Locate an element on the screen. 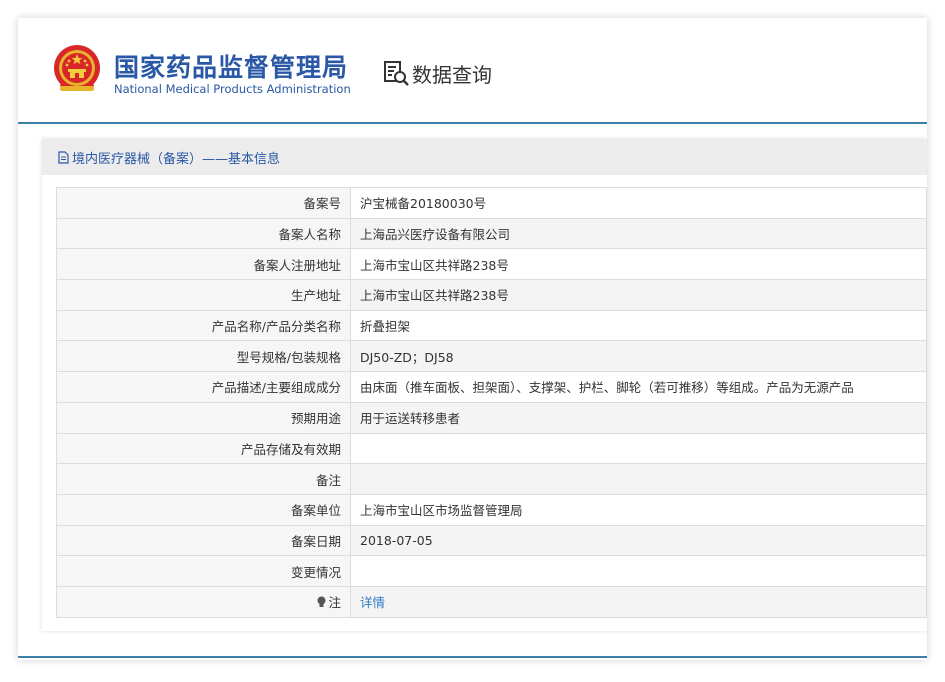 This screenshot has height=682, width=945. row-label: 备案人名称 is located at coordinates (203, 233).